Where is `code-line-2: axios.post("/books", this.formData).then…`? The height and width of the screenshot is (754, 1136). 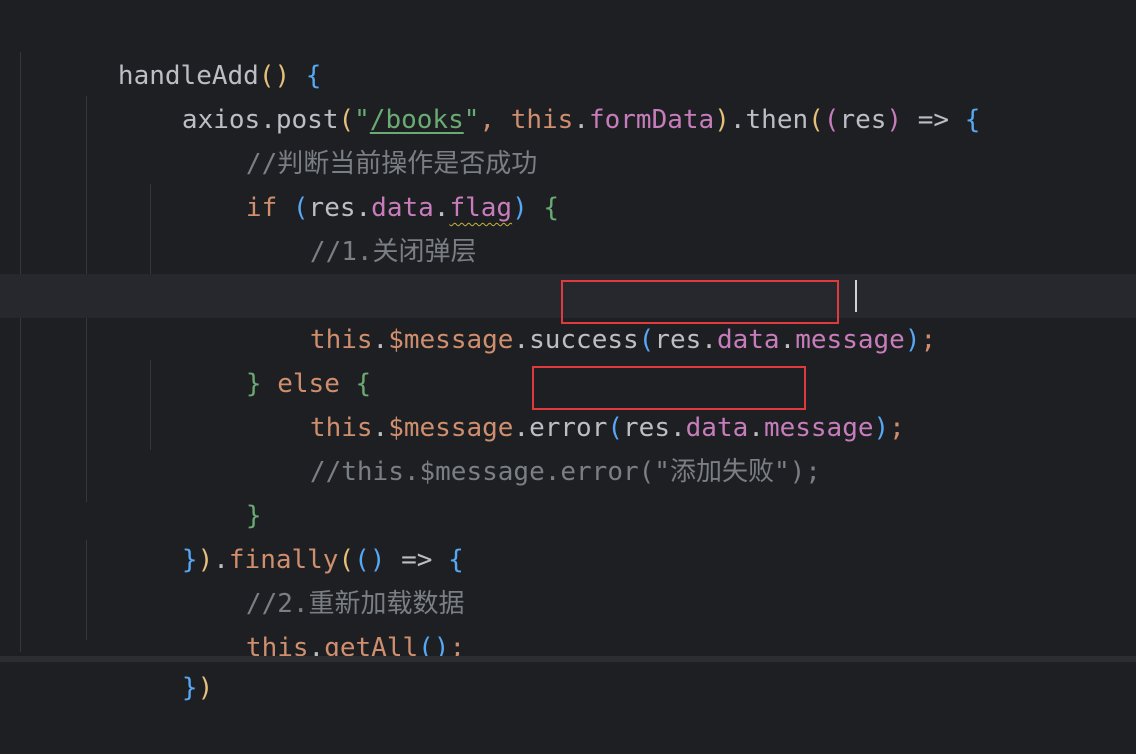 code-line-2: axios.post("/books", this.formData).then… is located at coordinates (568, 94).